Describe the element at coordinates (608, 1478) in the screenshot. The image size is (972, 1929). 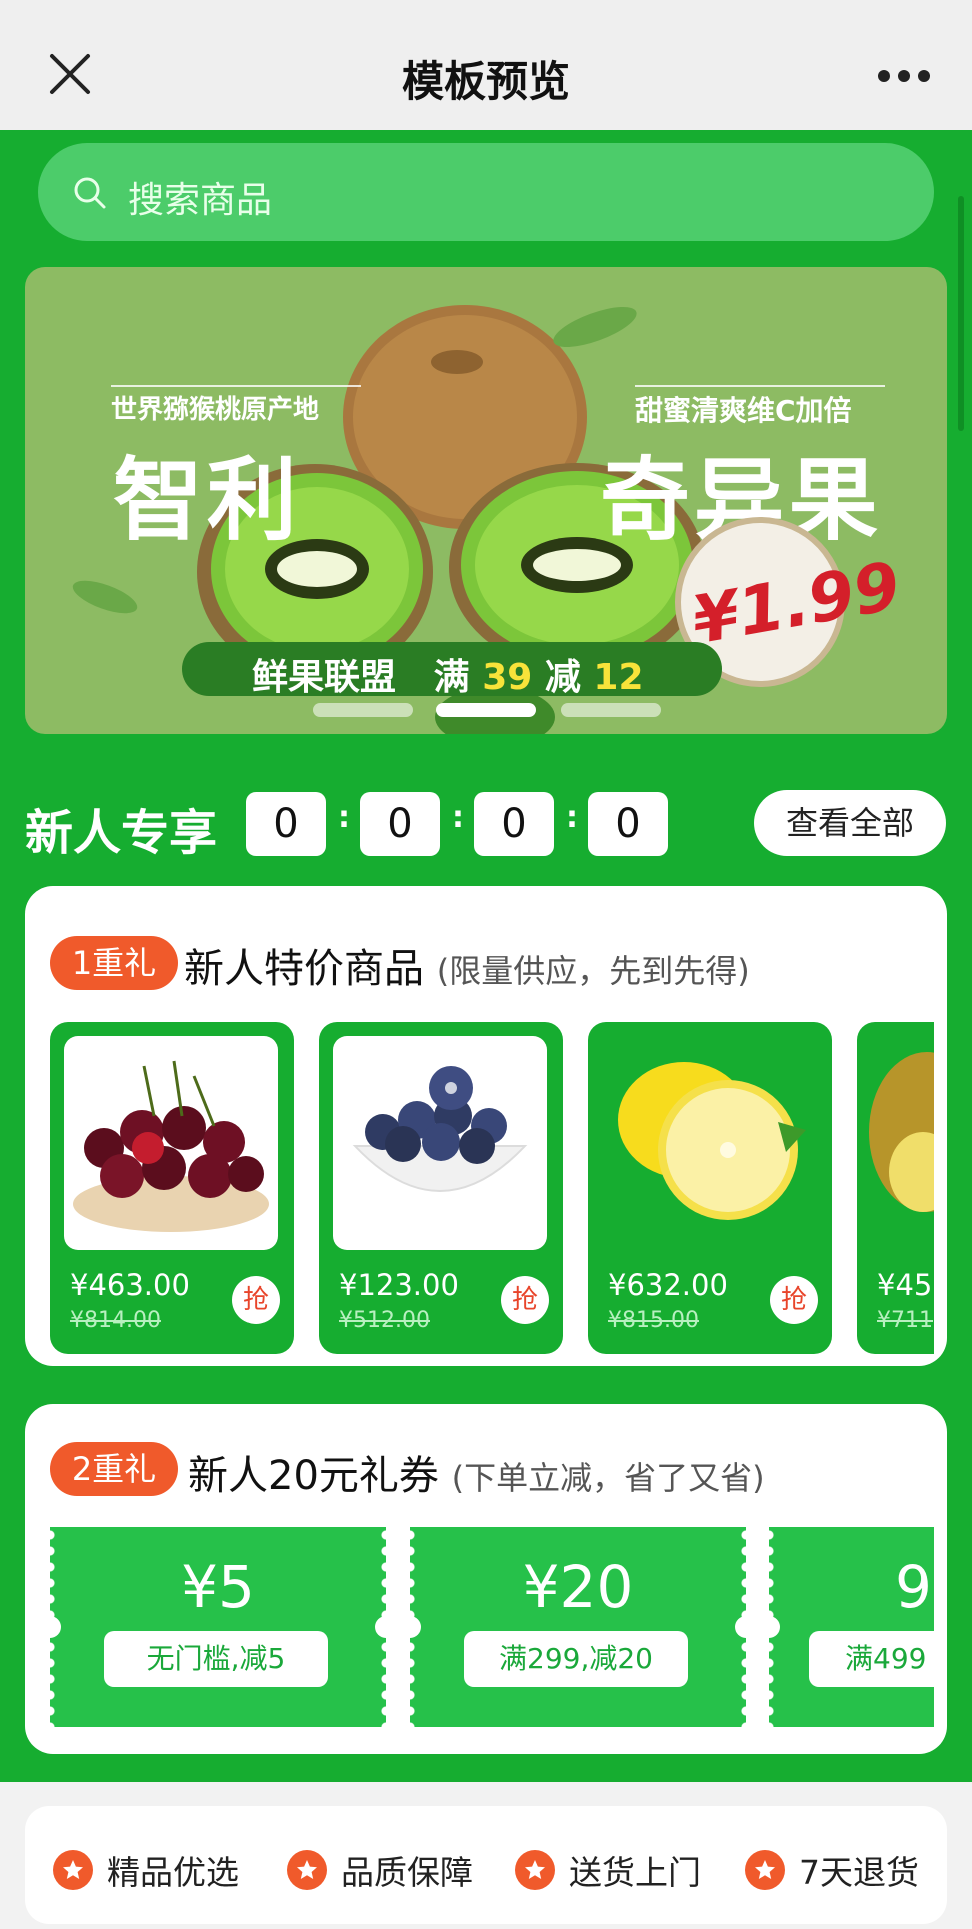
I see `gift-title-sub: (下单立减，省了又省)` at that location.